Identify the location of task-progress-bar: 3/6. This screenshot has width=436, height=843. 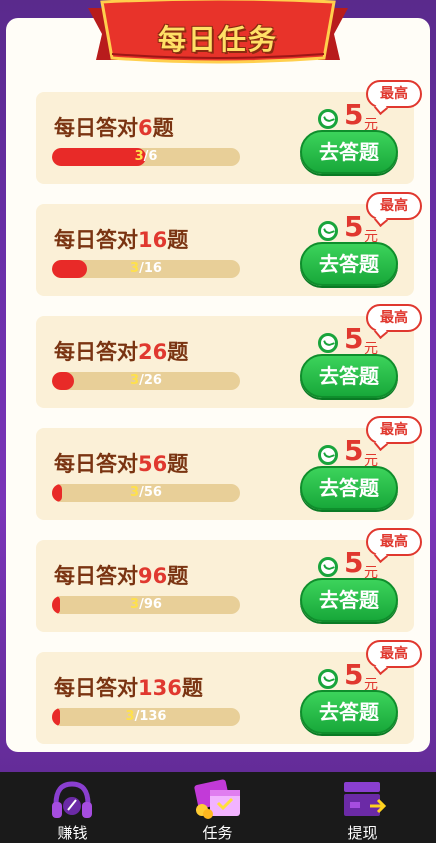
(146, 157).